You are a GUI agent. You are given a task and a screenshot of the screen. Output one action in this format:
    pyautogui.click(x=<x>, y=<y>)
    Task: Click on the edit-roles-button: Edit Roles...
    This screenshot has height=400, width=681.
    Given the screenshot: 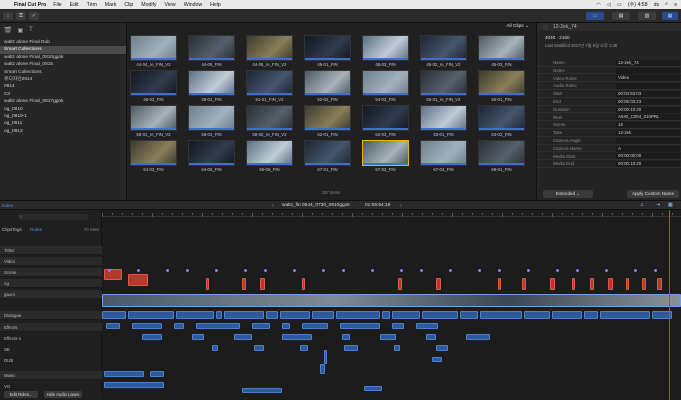 What is the action you would take?
    pyautogui.click(x=21, y=394)
    